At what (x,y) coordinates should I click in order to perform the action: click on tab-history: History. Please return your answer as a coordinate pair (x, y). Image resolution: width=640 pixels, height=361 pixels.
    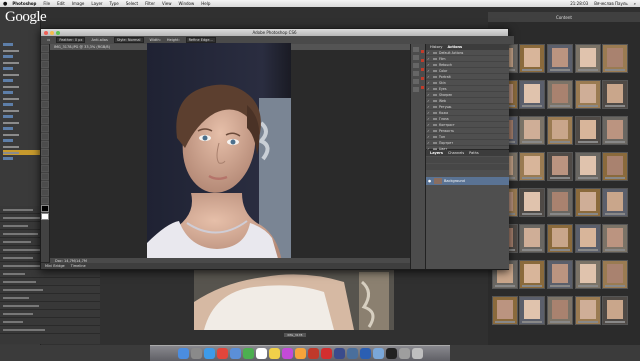
    Looking at the image, I should click on (436, 47).